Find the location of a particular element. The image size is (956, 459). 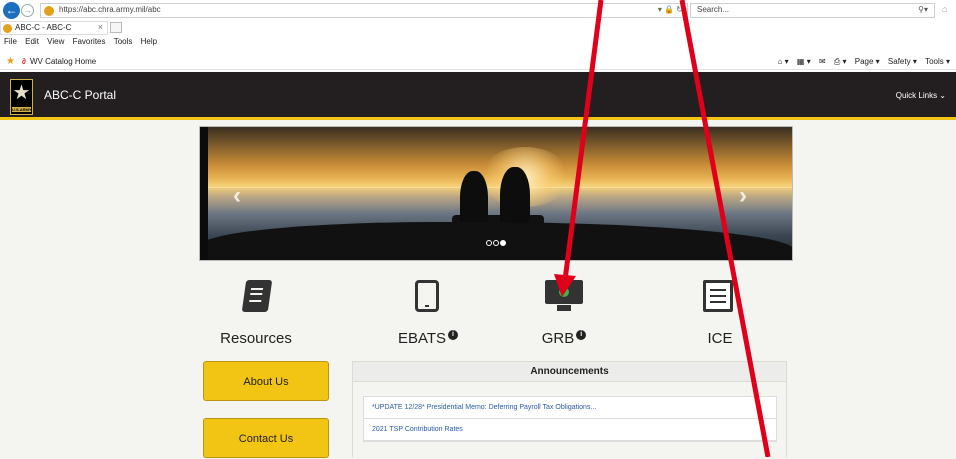

flag-icon: ∂ is located at coordinates (24, 61).